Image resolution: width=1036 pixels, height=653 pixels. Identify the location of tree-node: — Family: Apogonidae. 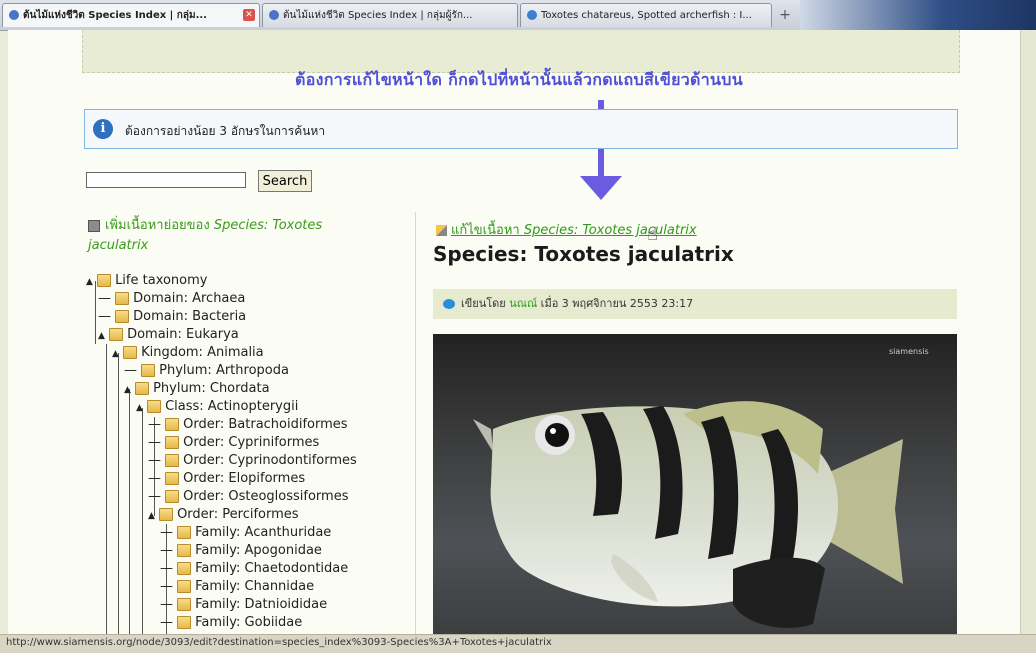
(241, 551).